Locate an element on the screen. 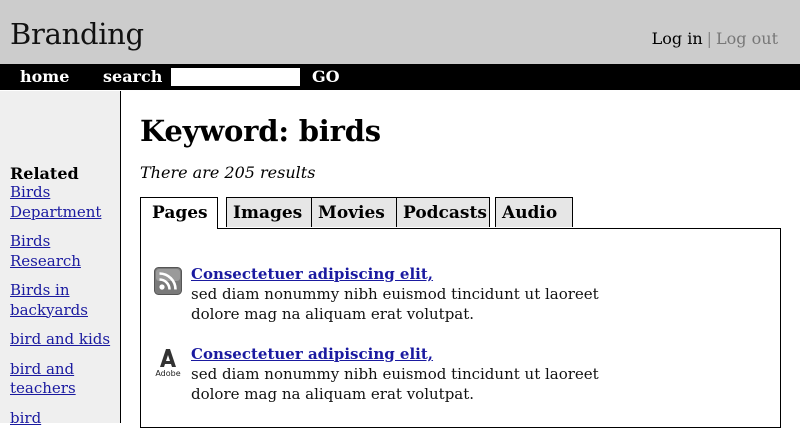 Image resolution: width=800 pixels, height=438 pixels. tab-podcasts: Podcasts is located at coordinates (443, 212).